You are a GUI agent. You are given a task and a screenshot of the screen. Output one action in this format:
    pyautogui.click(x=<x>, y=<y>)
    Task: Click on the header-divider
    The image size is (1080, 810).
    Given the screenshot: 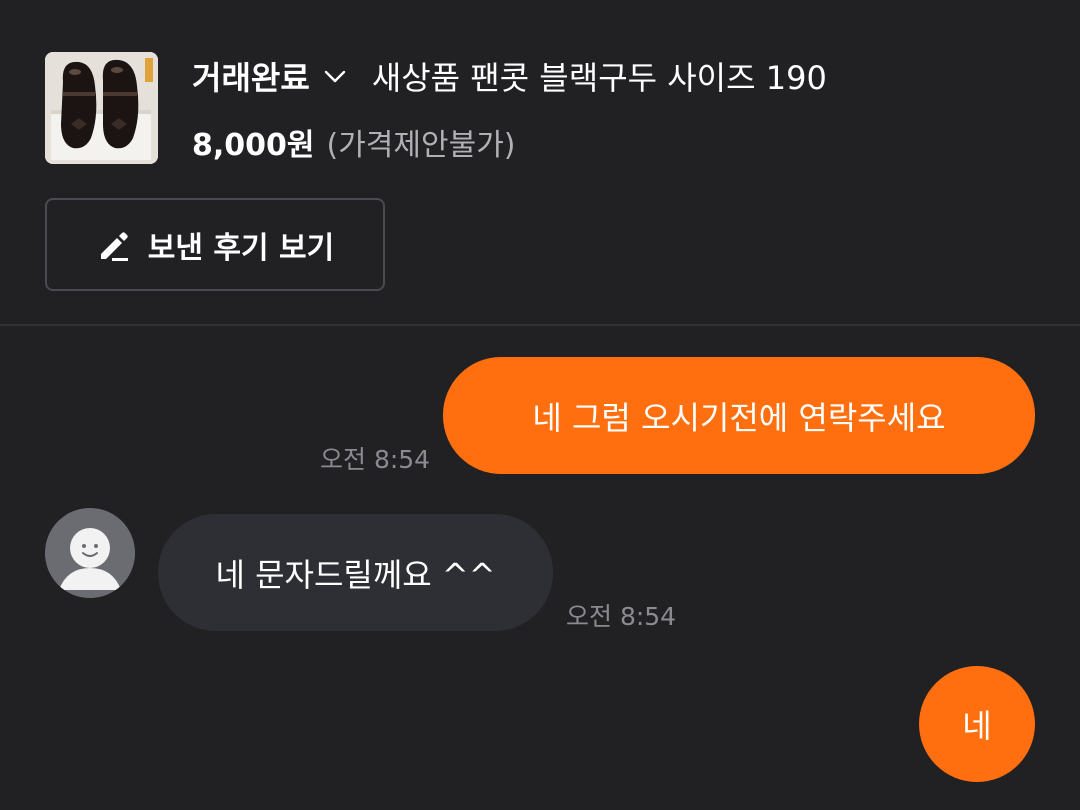 What is the action you would take?
    pyautogui.click(x=540, y=325)
    